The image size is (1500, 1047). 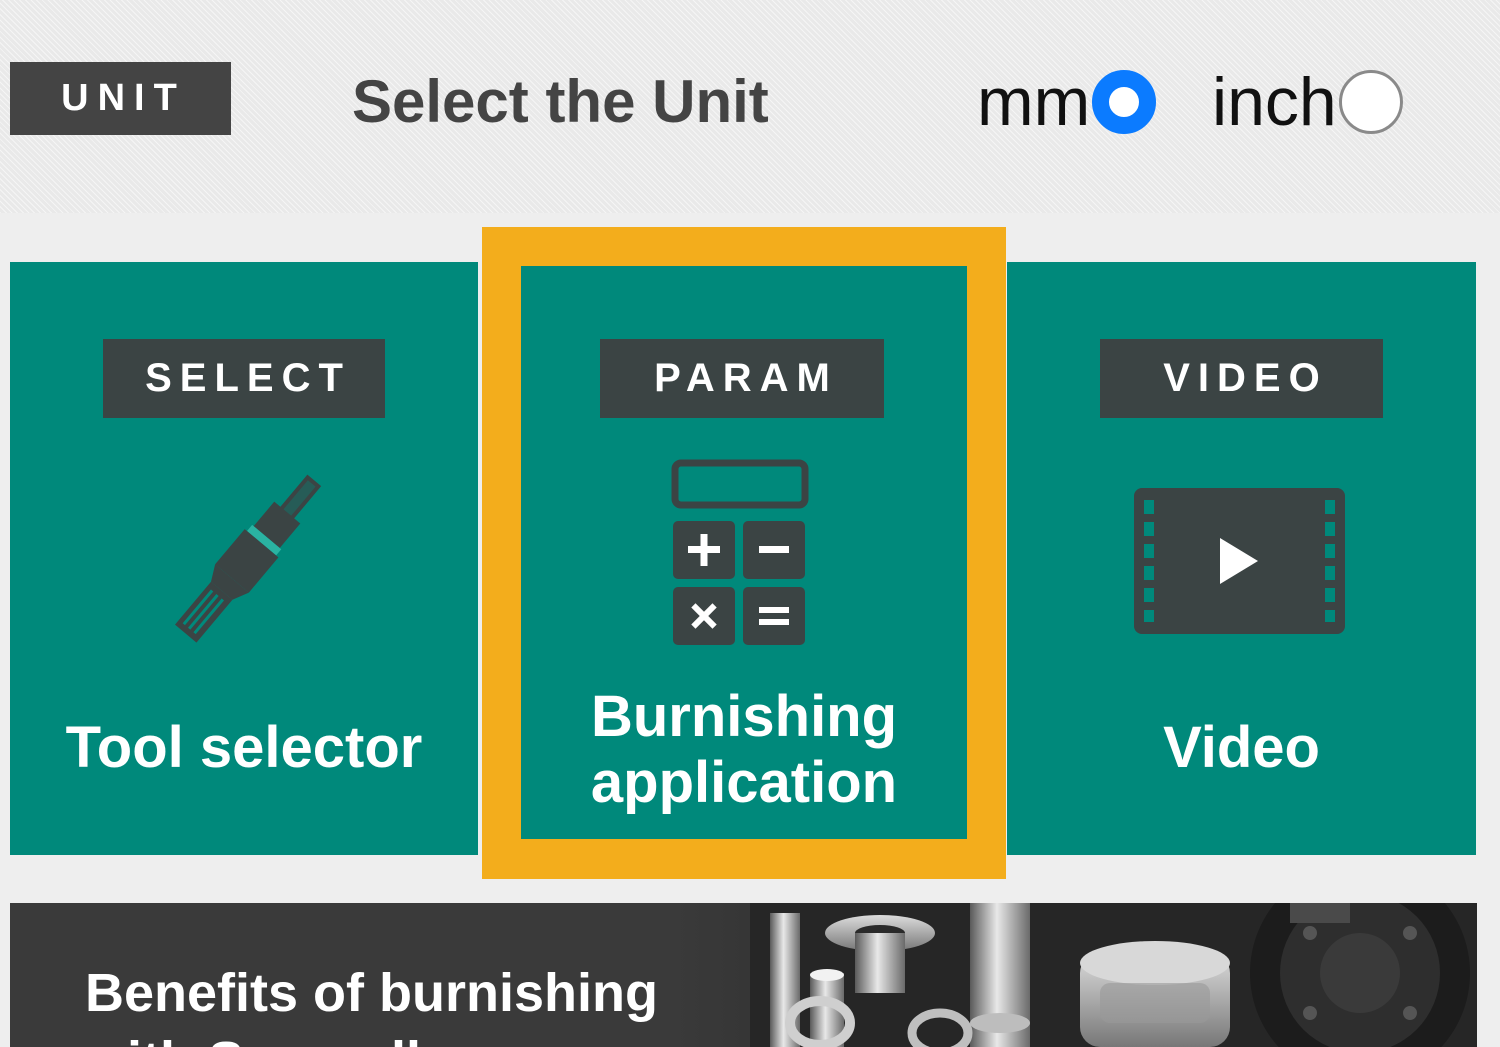 What do you see at coordinates (740, 552) in the screenshot?
I see `calculator-icon` at bounding box center [740, 552].